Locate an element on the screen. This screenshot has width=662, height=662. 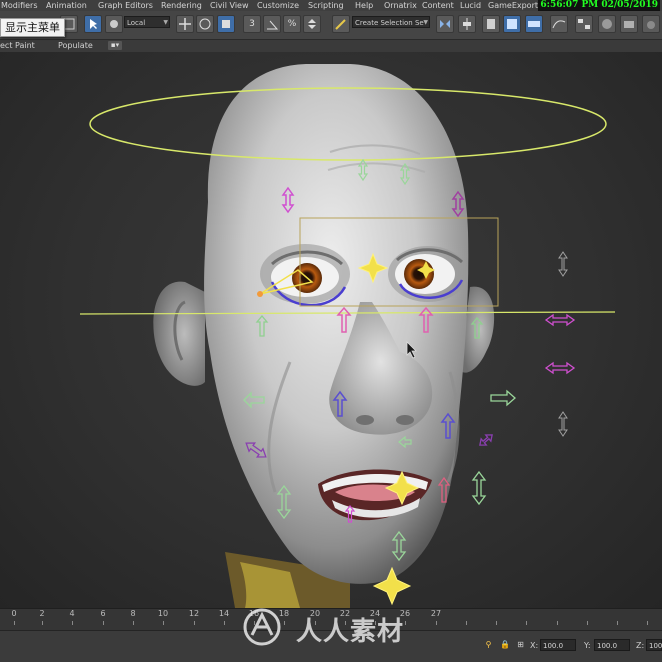
timeline-frame-label: 6 is located at coordinates (103, 613).